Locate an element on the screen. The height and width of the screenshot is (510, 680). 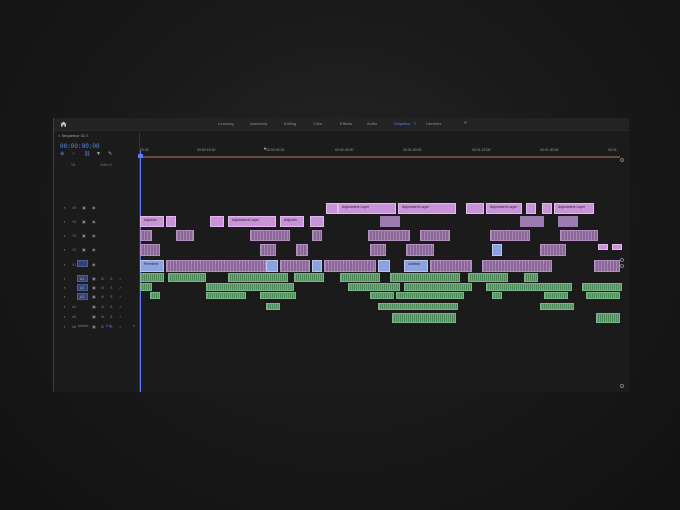
scroll-handle is located at coordinates (622, 160).